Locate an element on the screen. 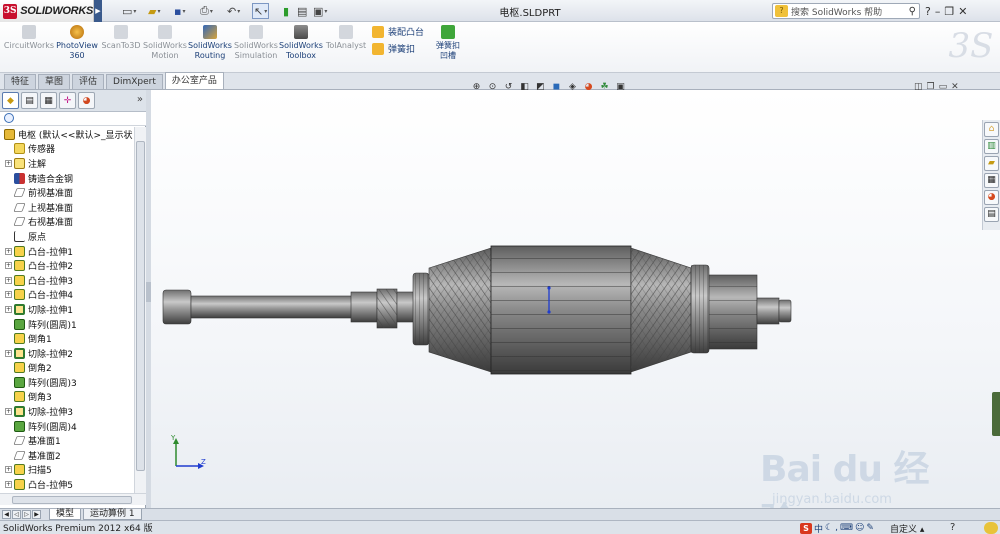 The width and height of the screenshot is (1000, 534). tree-item: + 凸台-拉伸4 is located at coordinates (66, 295).